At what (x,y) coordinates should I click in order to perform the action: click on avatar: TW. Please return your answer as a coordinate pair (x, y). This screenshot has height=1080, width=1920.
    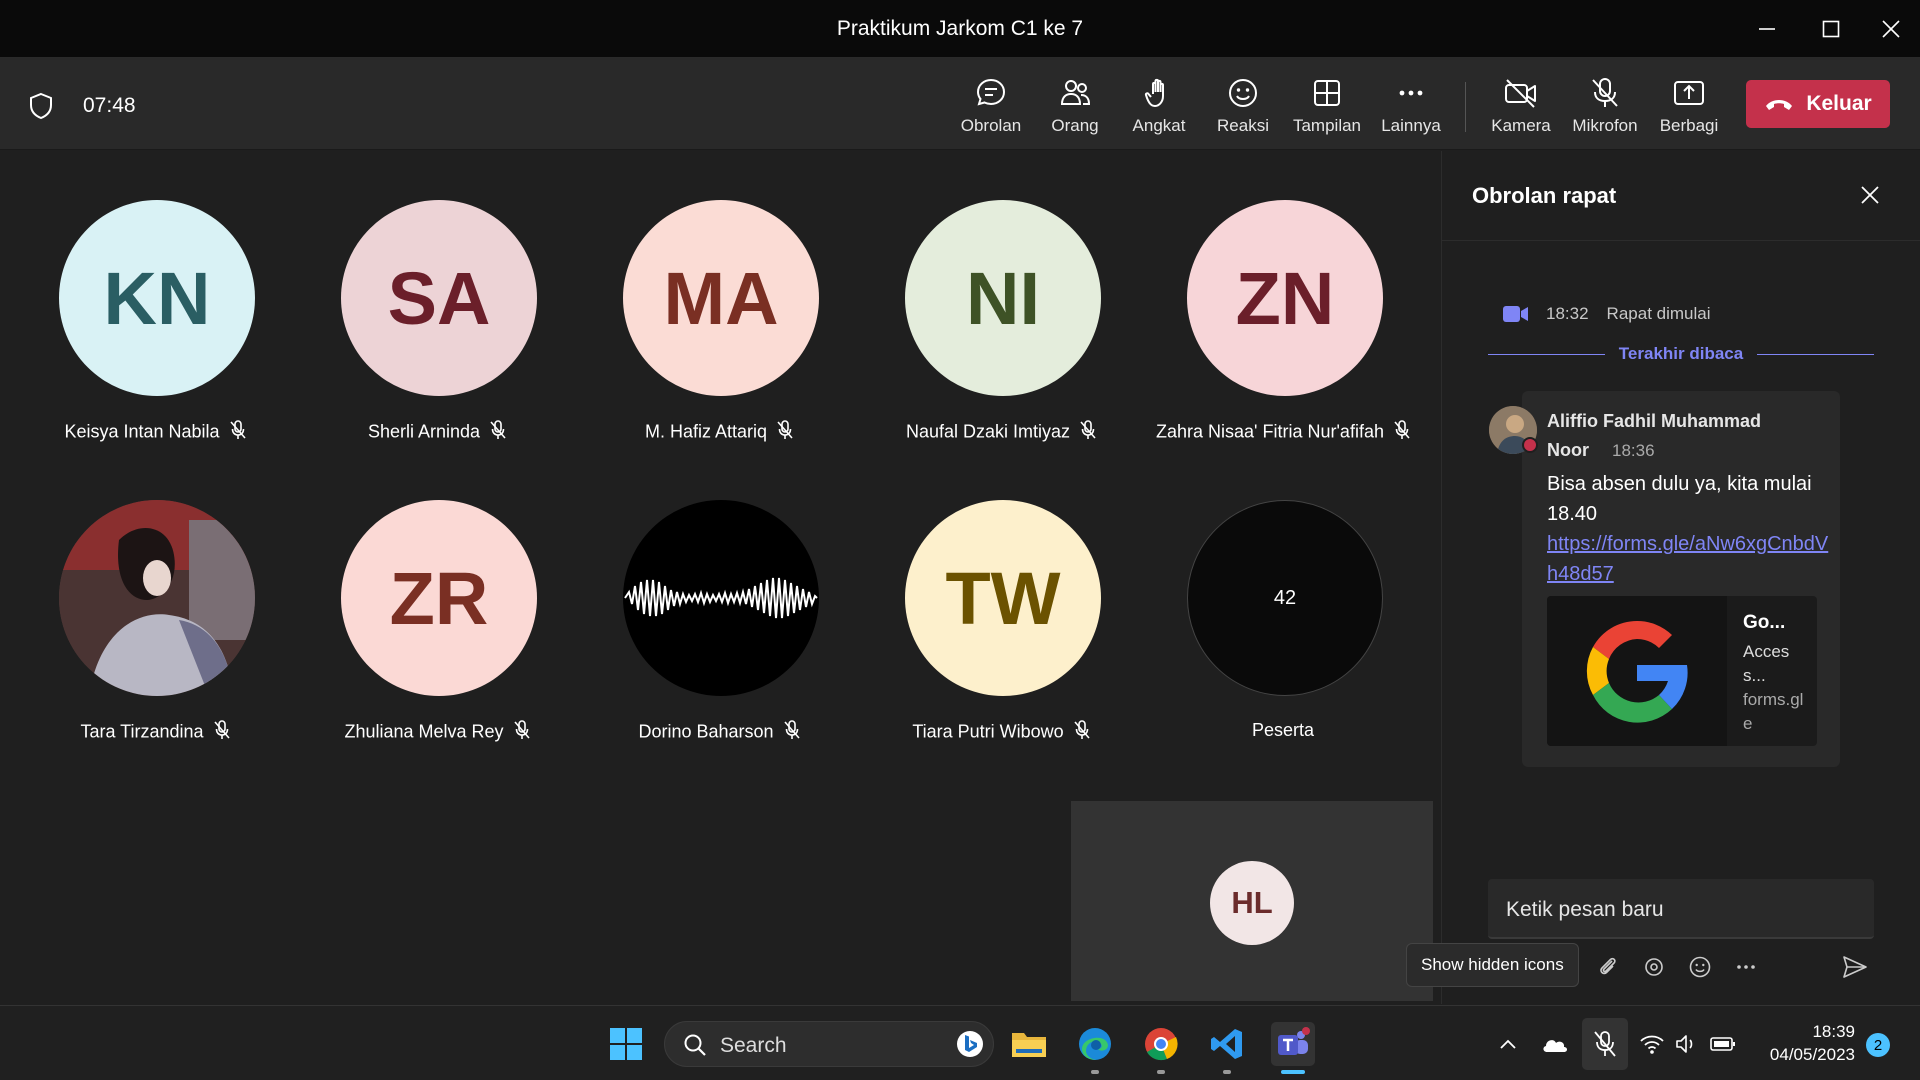
    Looking at the image, I should click on (1003, 598).